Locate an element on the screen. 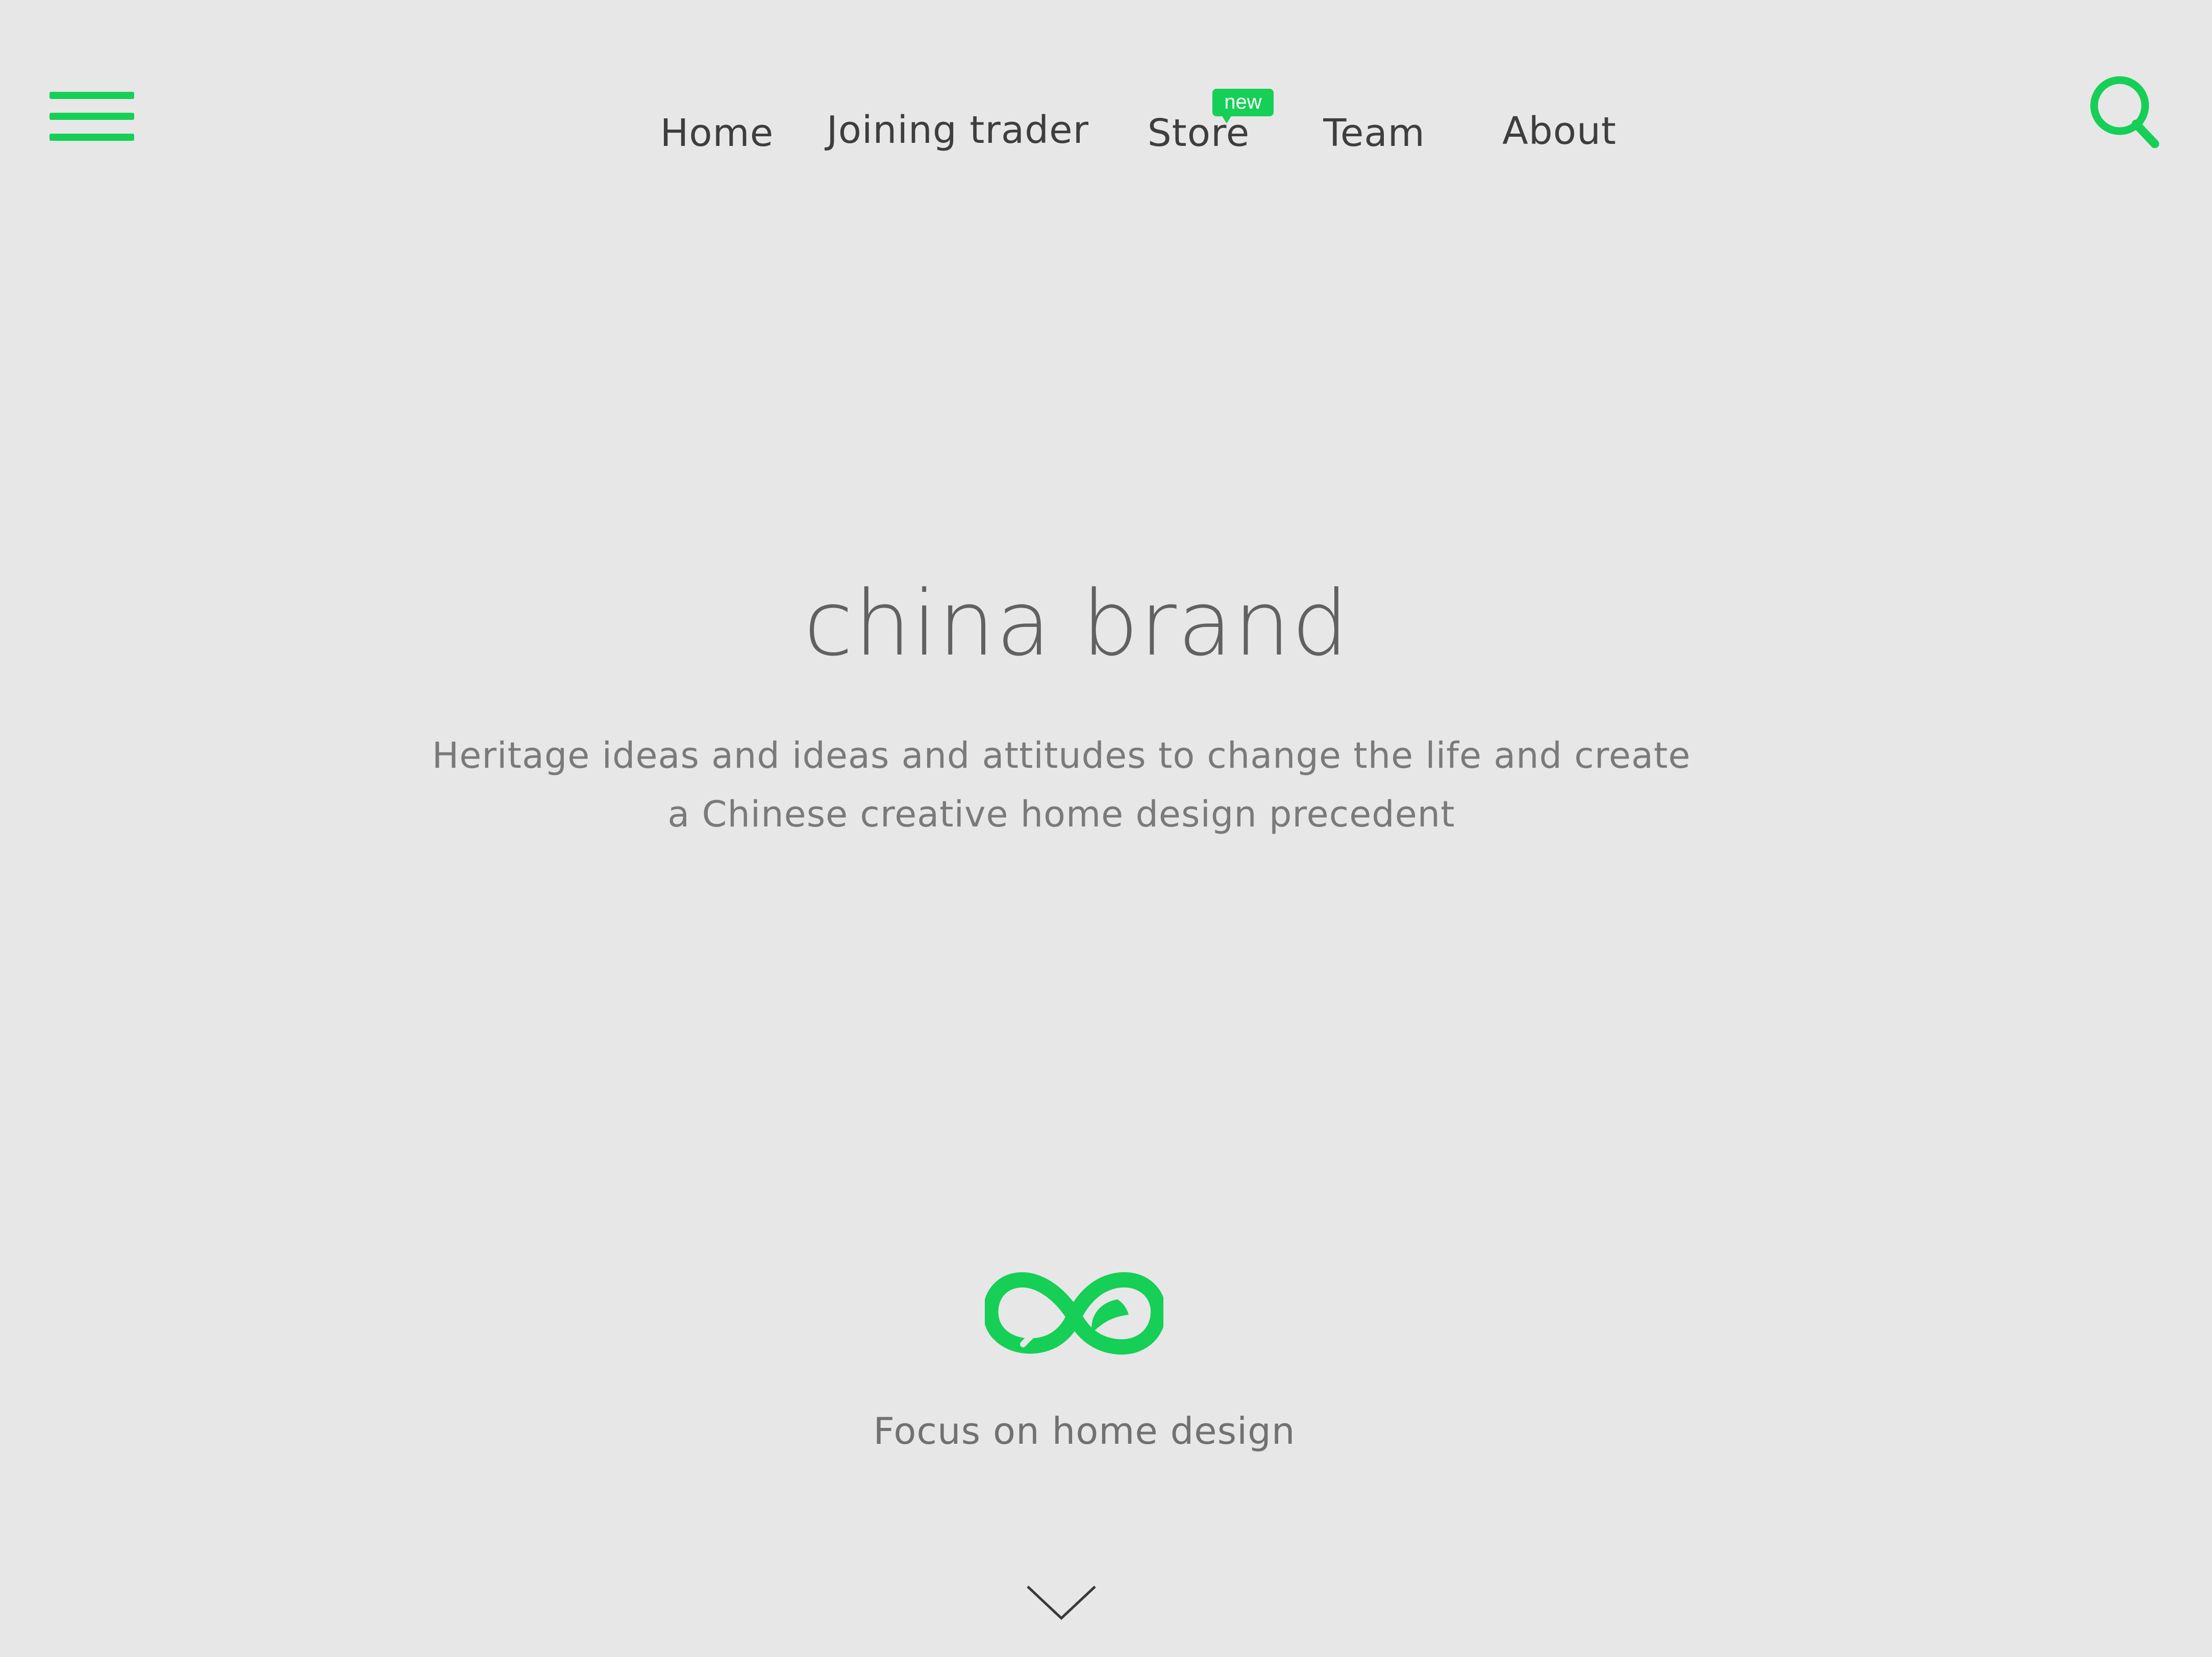 The image size is (2212, 1657). scroll-down-button is located at coordinates (1061, 1602).